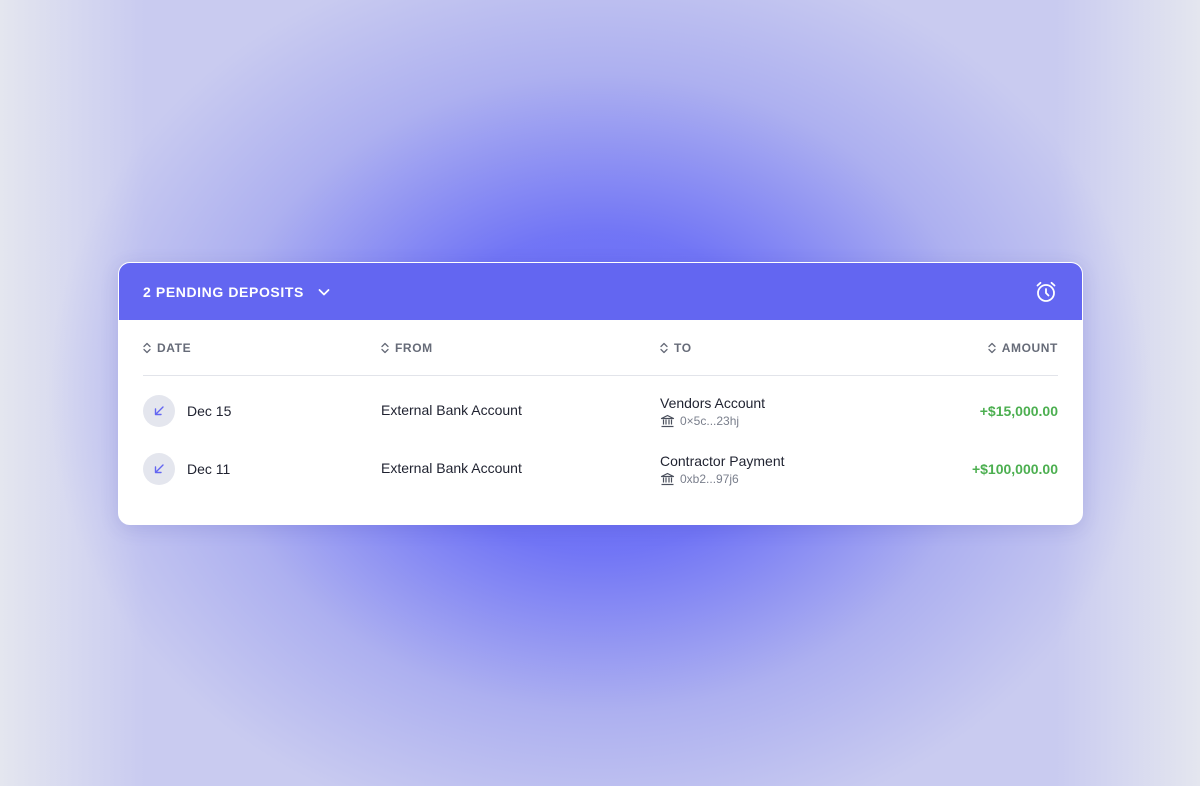  What do you see at coordinates (209, 411) in the screenshot?
I see `date-text: Dec 15` at bounding box center [209, 411].